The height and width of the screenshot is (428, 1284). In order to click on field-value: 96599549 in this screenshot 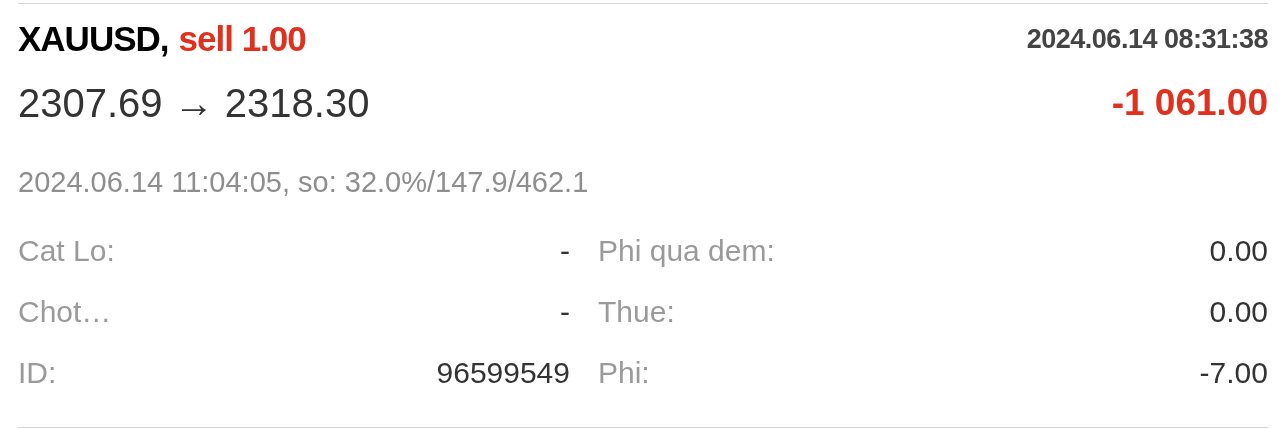, I will do `click(503, 373)`.